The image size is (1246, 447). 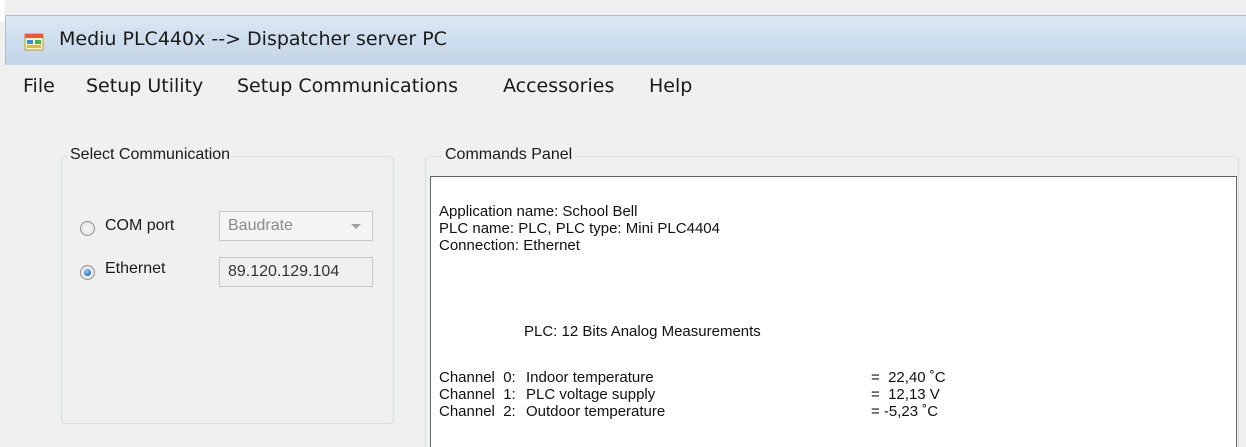 What do you see at coordinates (538, 211) in the screenshot?
I see `application-name-line: Application name: School Bell` at bounding box center [538, 211].